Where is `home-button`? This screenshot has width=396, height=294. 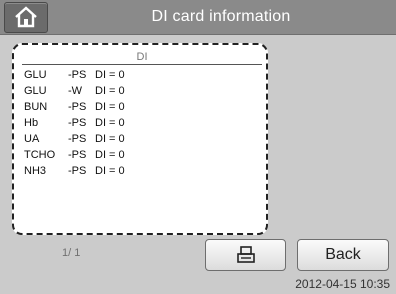 home-button is located at coordinates (26, 17).